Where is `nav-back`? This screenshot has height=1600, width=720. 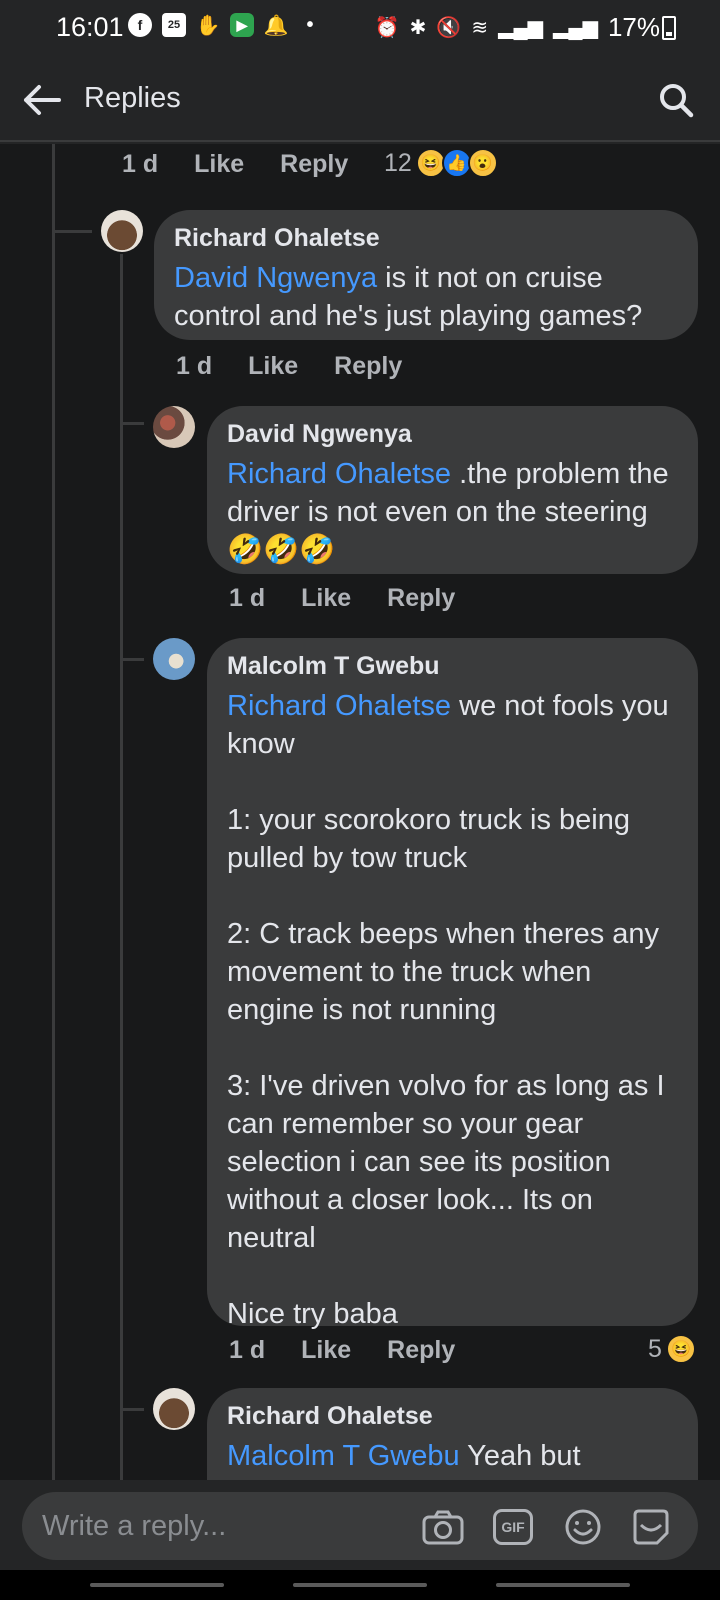
nav-back is located at coordinates (563, 1585).